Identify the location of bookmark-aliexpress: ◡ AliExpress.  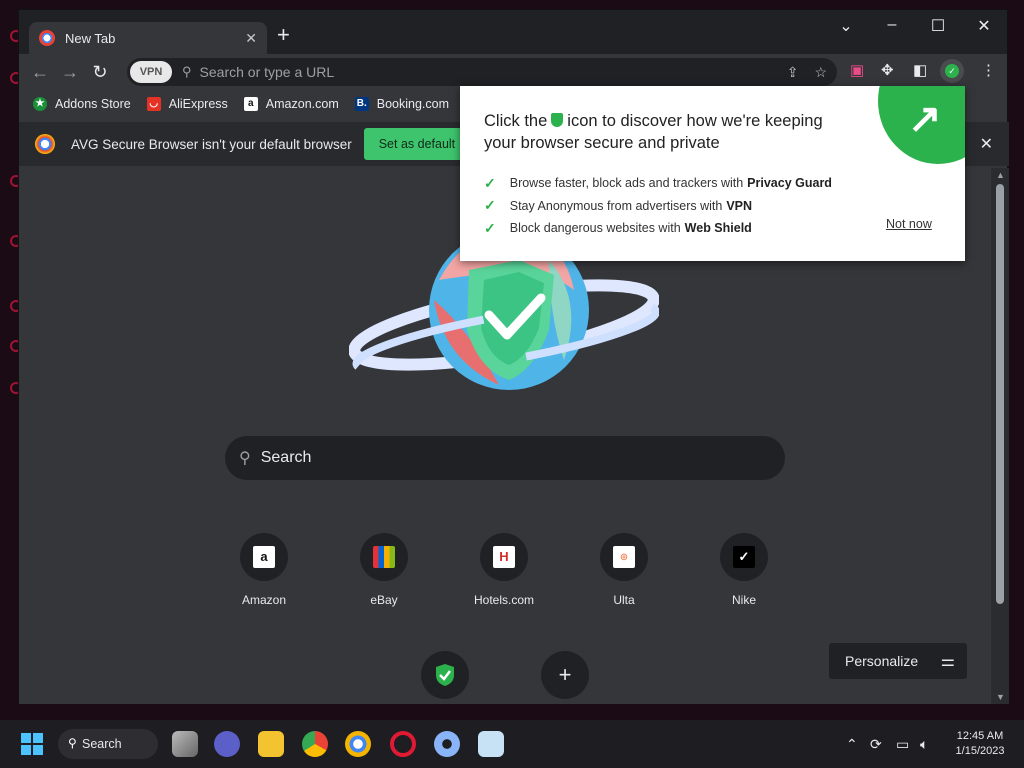
(187, 104).